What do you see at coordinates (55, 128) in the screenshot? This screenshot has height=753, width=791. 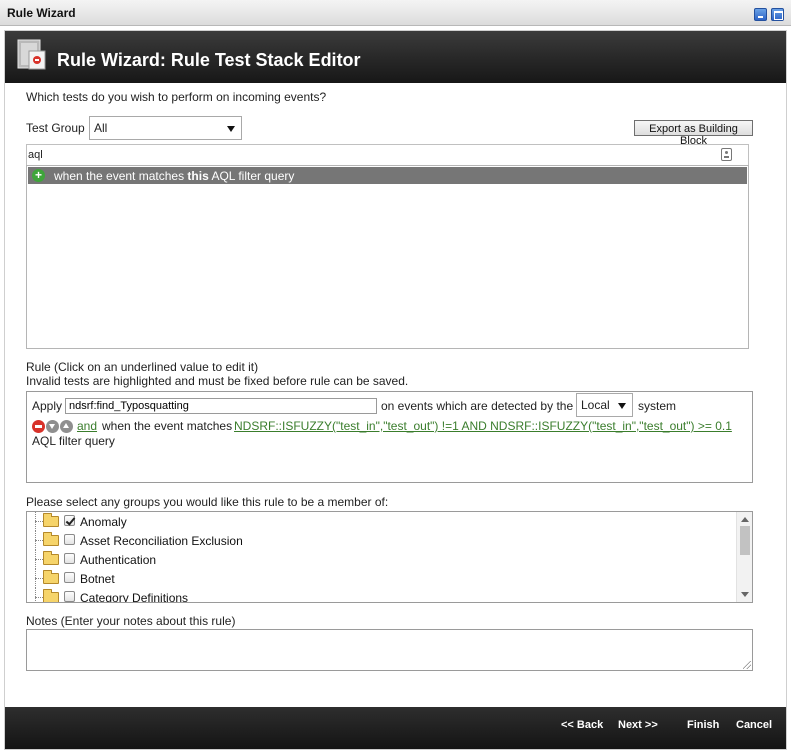 I see `test-group-label: Test Group` at bounding box center [55, 128].